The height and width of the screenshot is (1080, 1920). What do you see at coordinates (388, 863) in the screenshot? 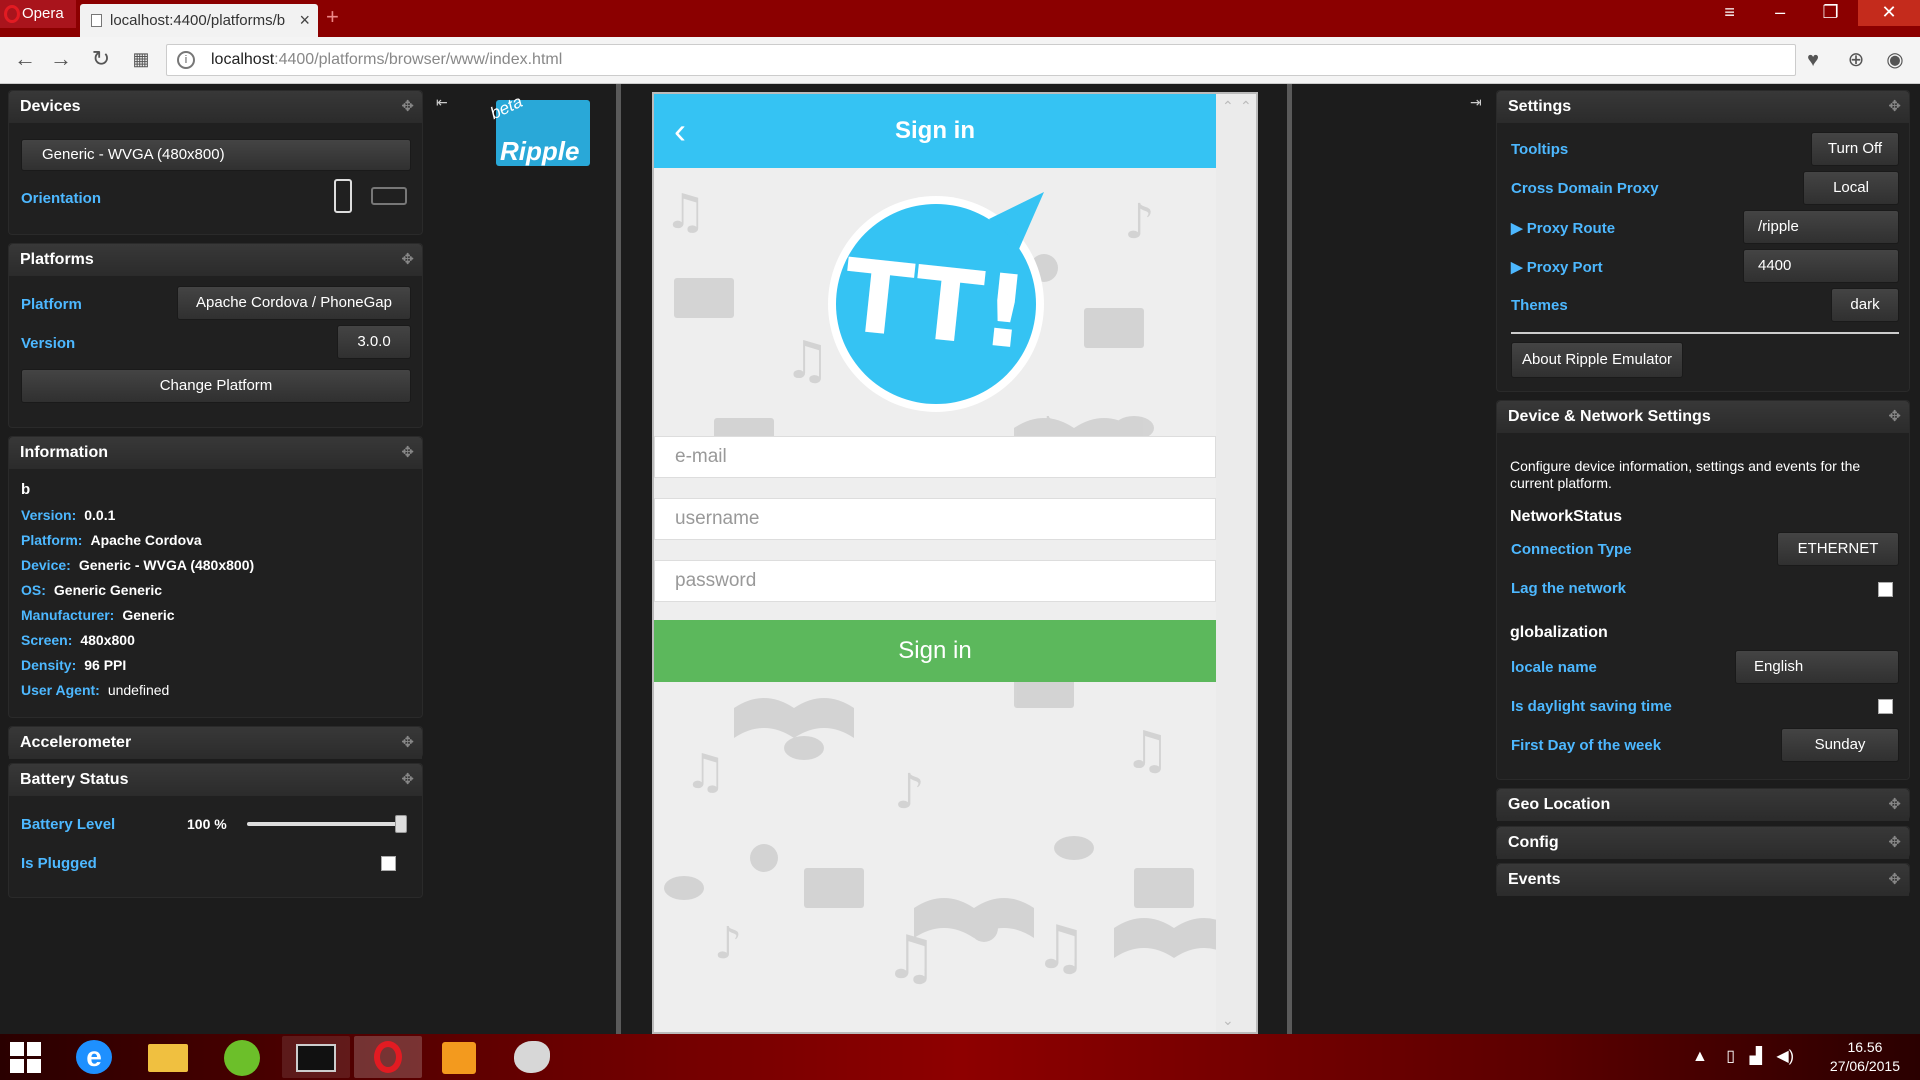
I see `is-plugged-checkbox` at bounding box center [388, 863].